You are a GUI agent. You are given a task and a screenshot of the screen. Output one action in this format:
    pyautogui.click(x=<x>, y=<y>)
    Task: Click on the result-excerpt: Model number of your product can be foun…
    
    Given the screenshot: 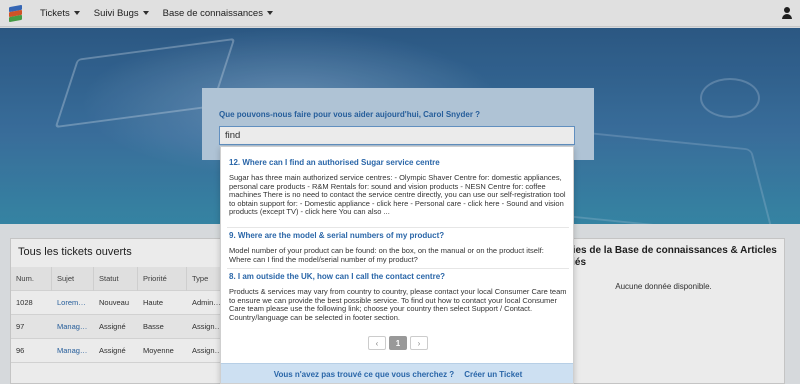 What is the action you would take?
    pyautogui.click(x=386, y=255)
    